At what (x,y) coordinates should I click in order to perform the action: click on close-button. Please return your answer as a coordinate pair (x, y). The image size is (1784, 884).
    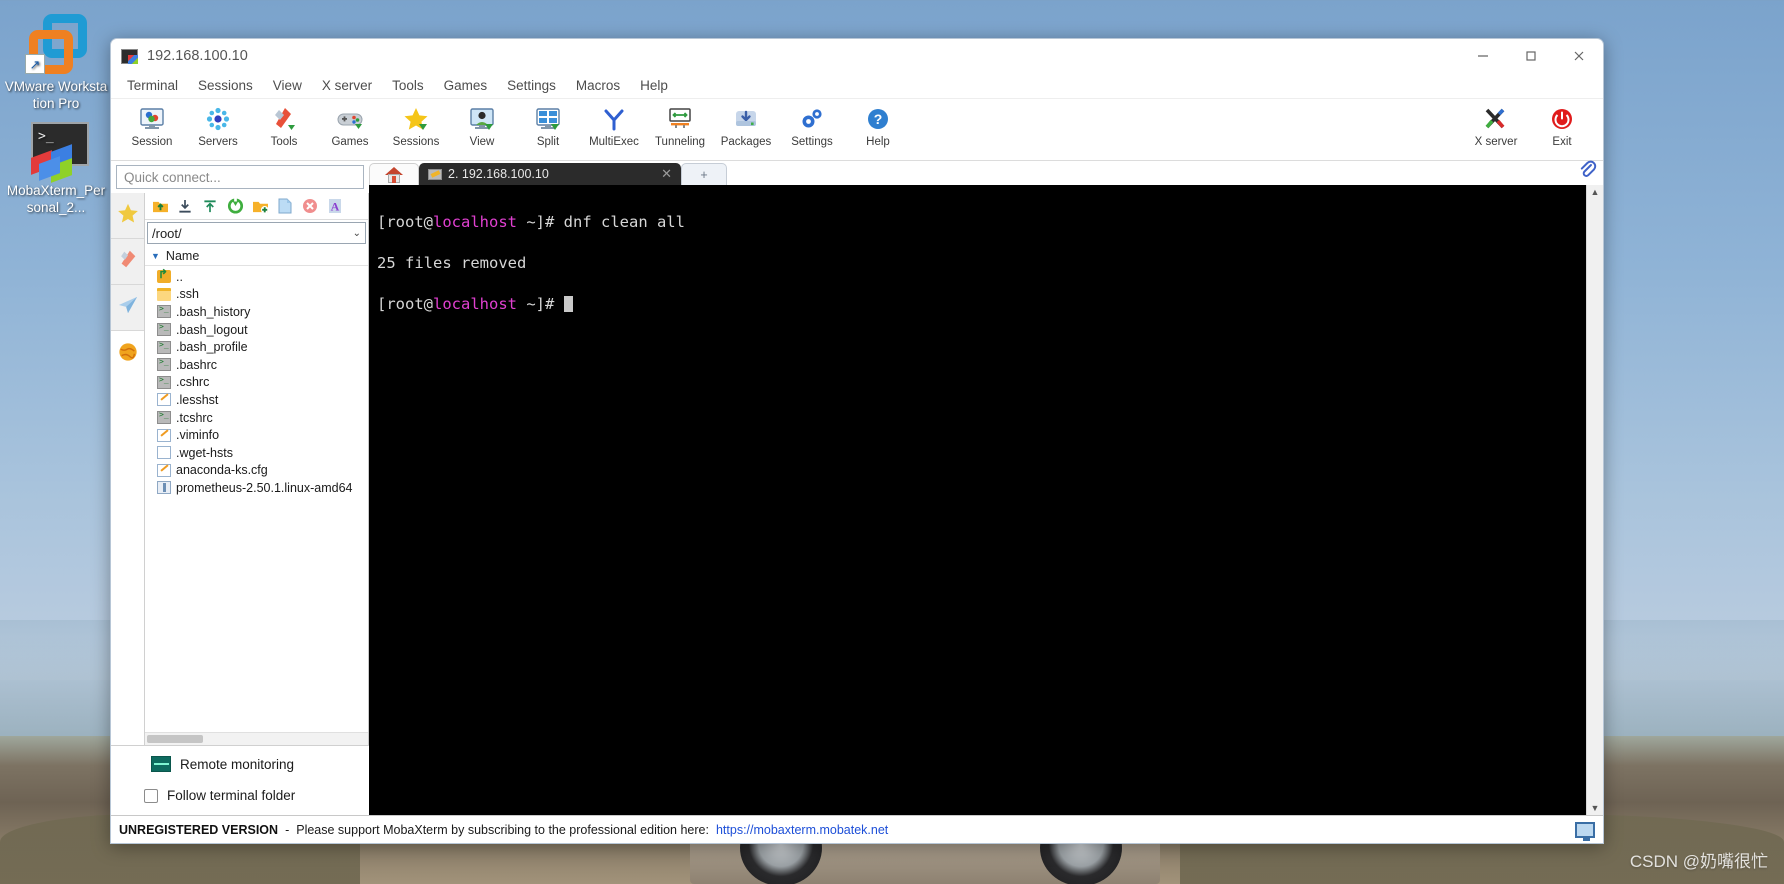
    Looking at the image, I should click on (1579, 56).